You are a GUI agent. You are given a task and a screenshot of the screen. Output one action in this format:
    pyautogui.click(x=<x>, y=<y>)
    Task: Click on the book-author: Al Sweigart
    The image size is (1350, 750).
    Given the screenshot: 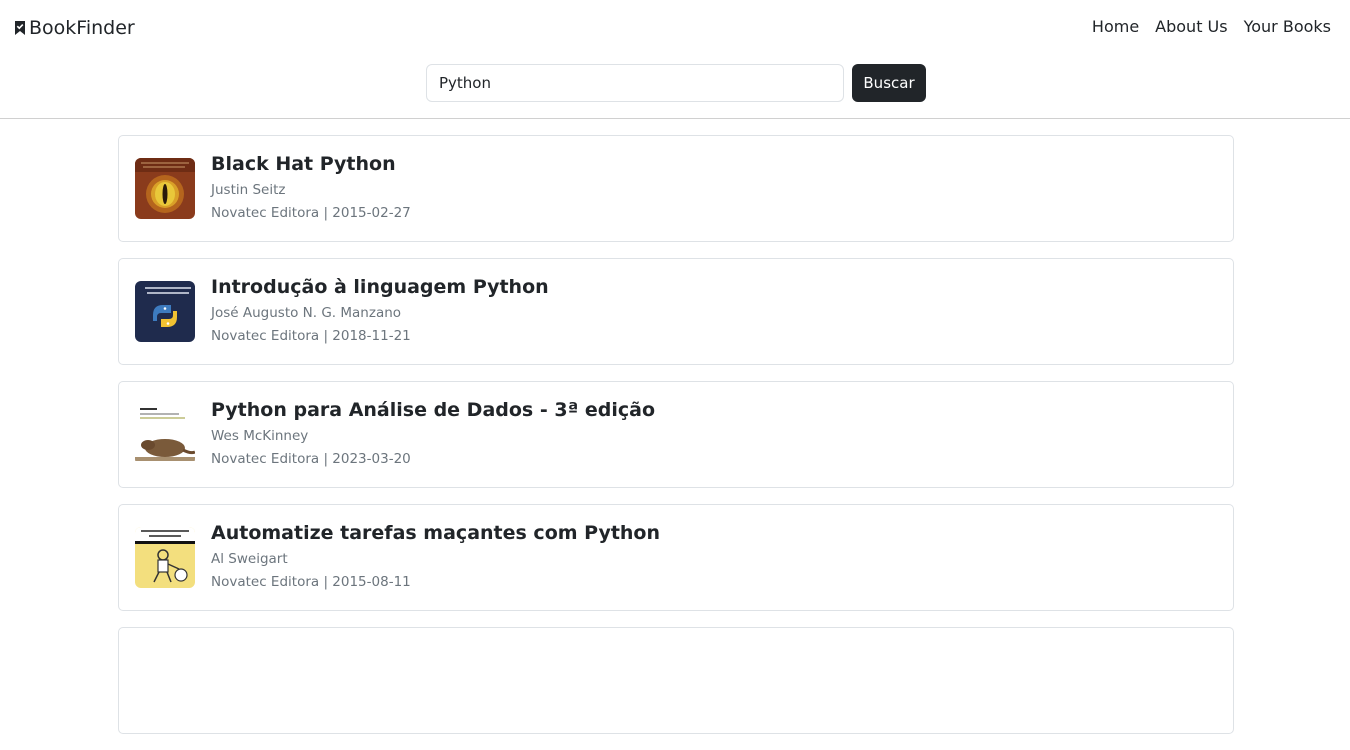 What is the action you would take?
    pyautogui.click(x=249, y=559)
    